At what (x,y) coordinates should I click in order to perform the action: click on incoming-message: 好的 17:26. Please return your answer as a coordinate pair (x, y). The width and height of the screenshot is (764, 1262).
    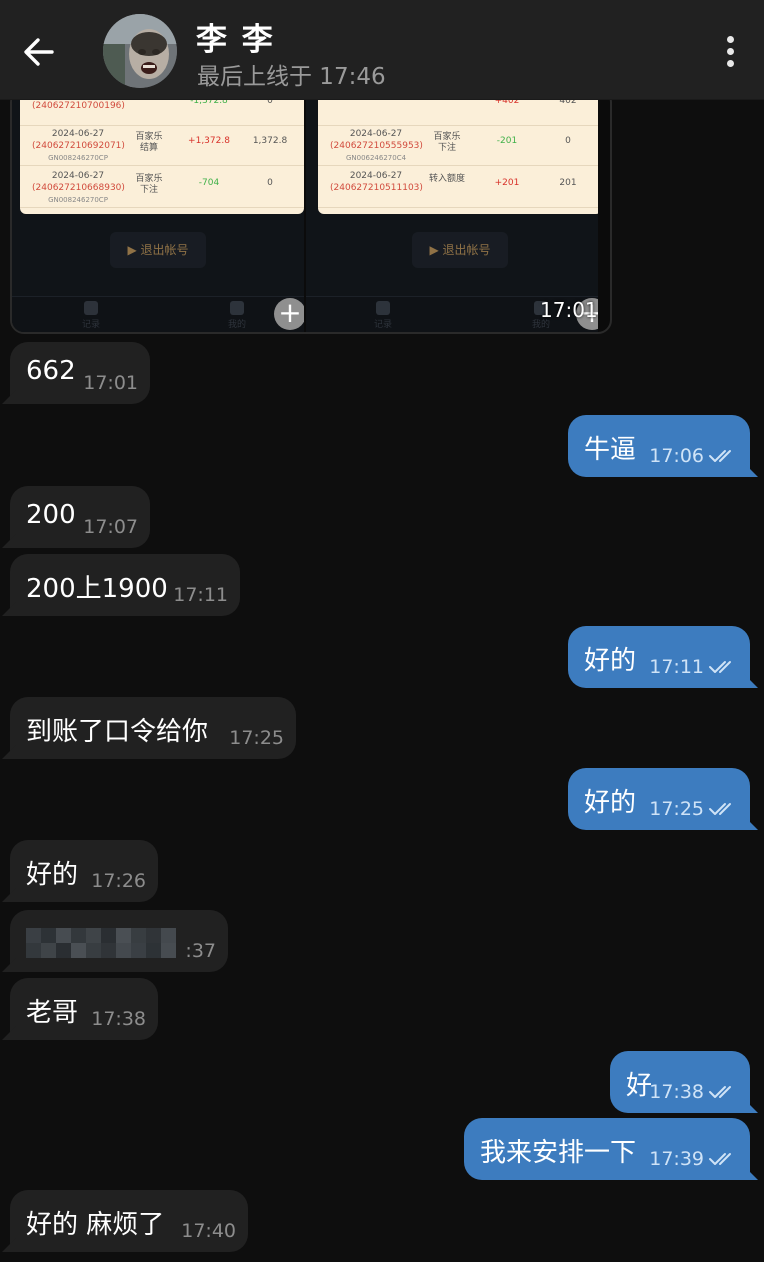
    Looking at the image, I should click on (80, 871).